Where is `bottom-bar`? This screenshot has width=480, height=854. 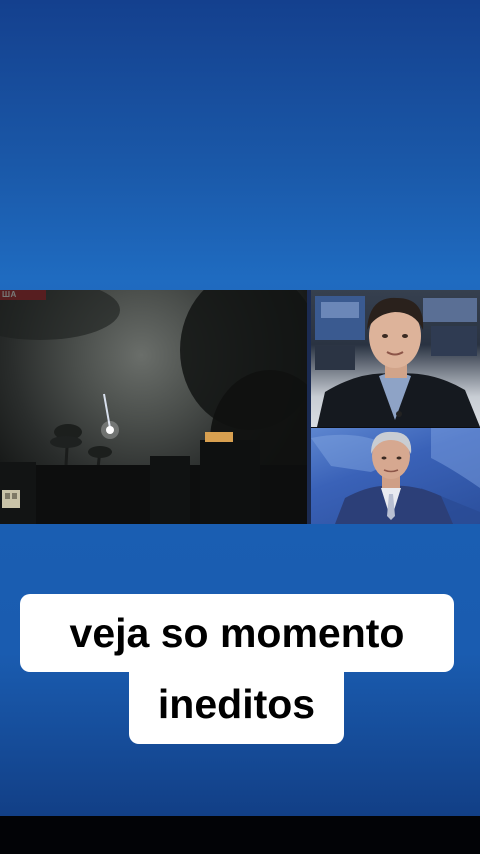 bottom-bar is located at coordinates (240, 835).